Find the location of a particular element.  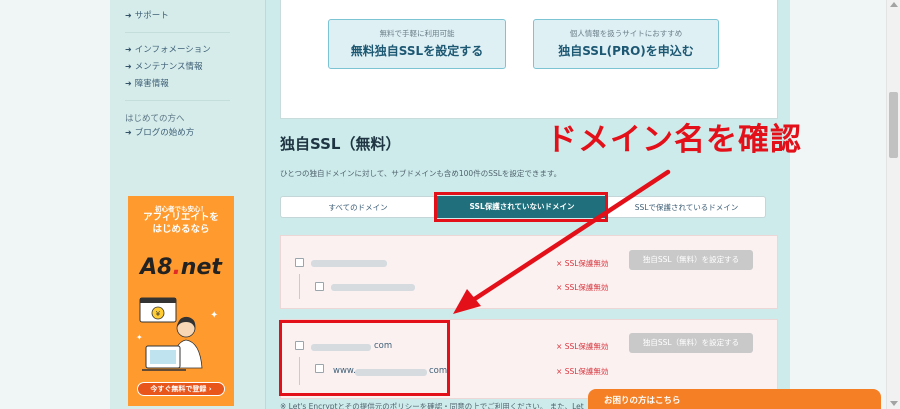

scroll-down-arrow-icon is located at coordinates (894, 403).